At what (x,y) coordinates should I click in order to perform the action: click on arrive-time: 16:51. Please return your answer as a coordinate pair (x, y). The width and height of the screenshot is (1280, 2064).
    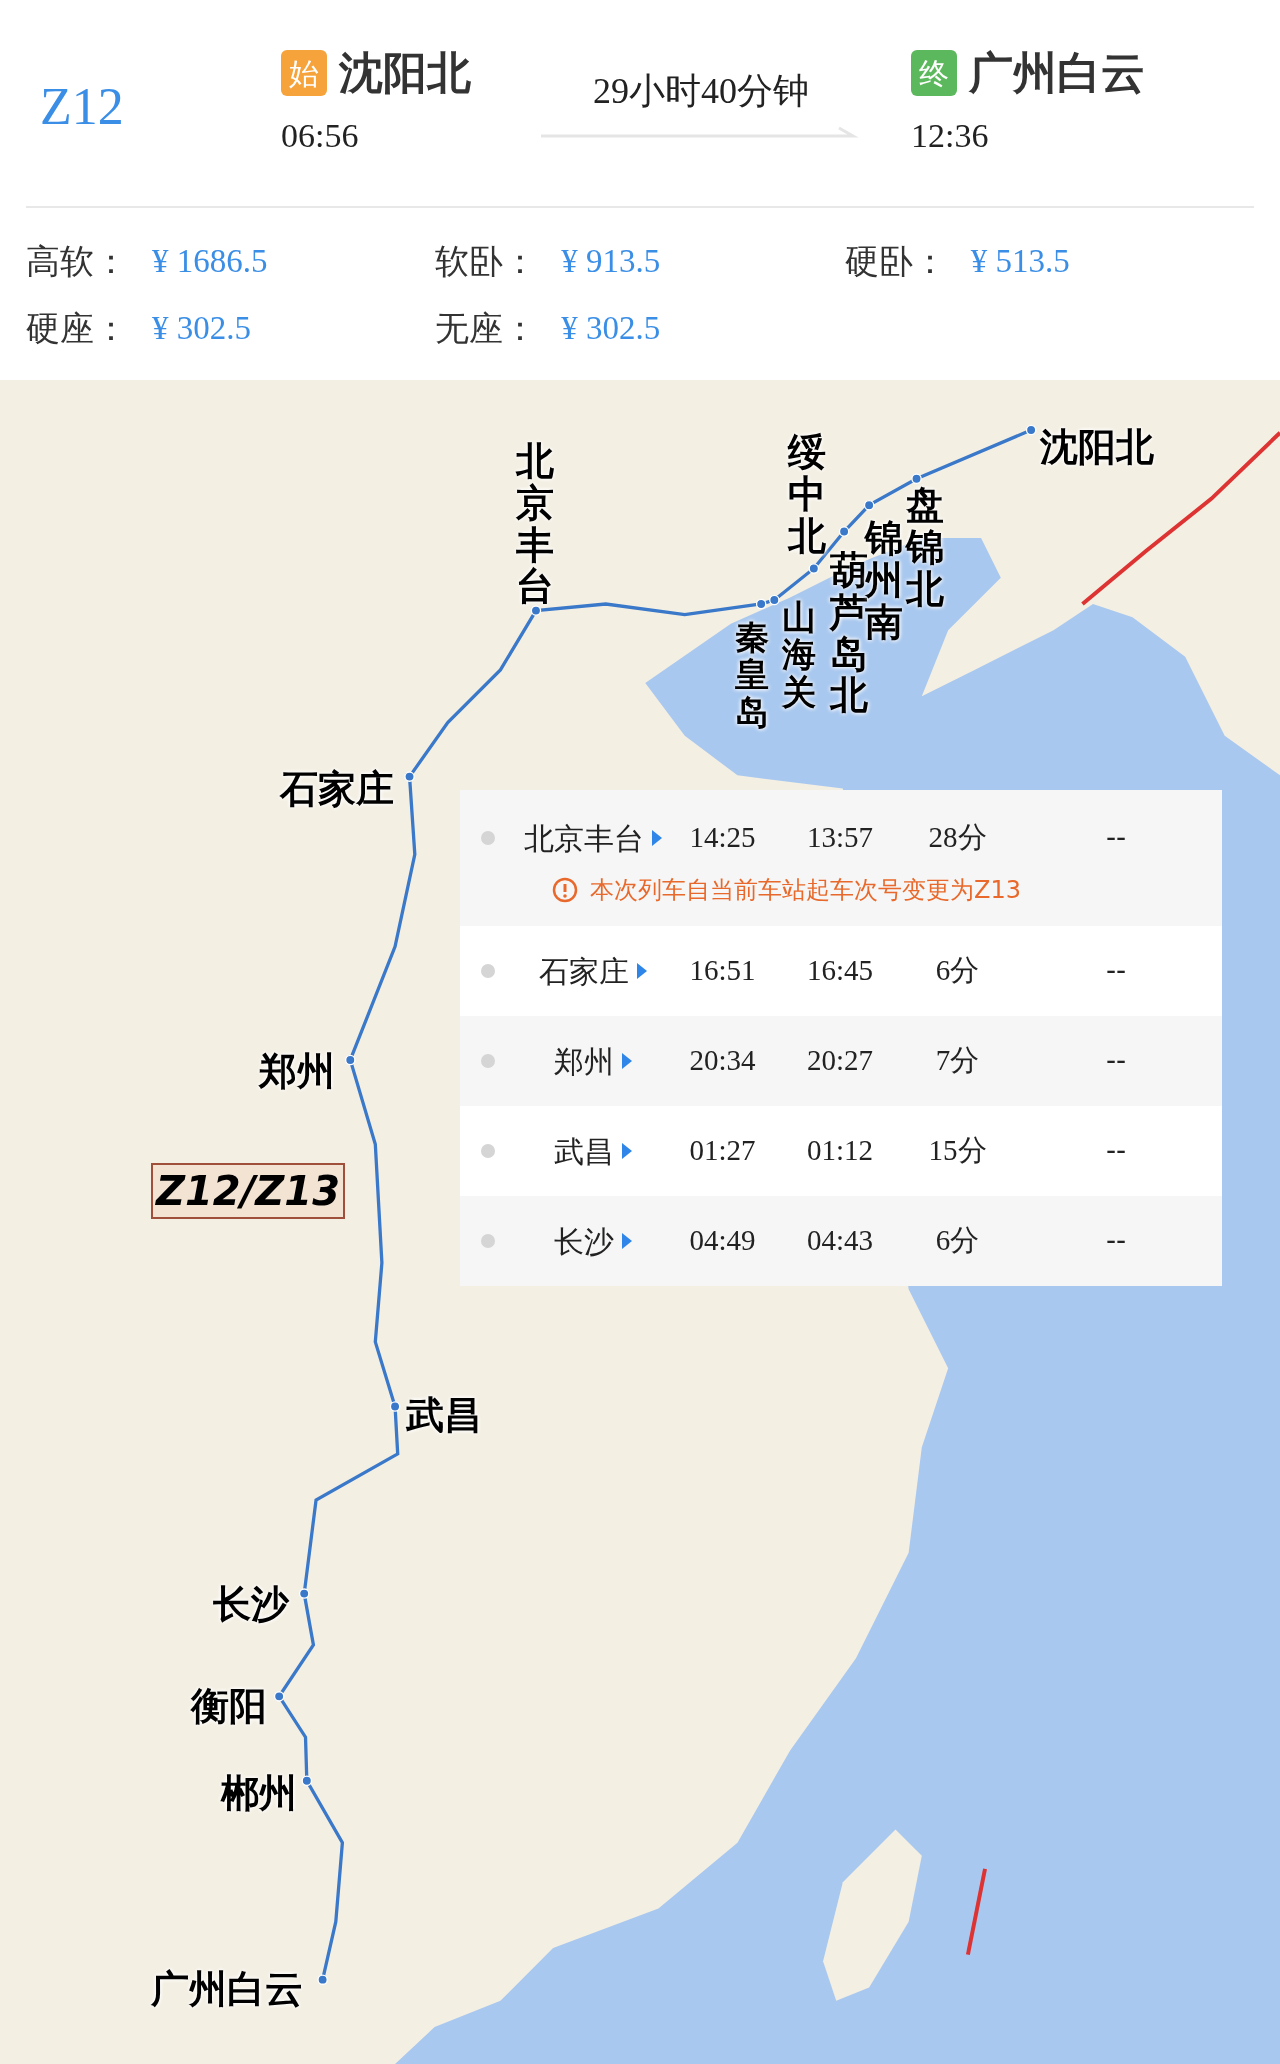
    Looking at the image, I should click on (722, 971).